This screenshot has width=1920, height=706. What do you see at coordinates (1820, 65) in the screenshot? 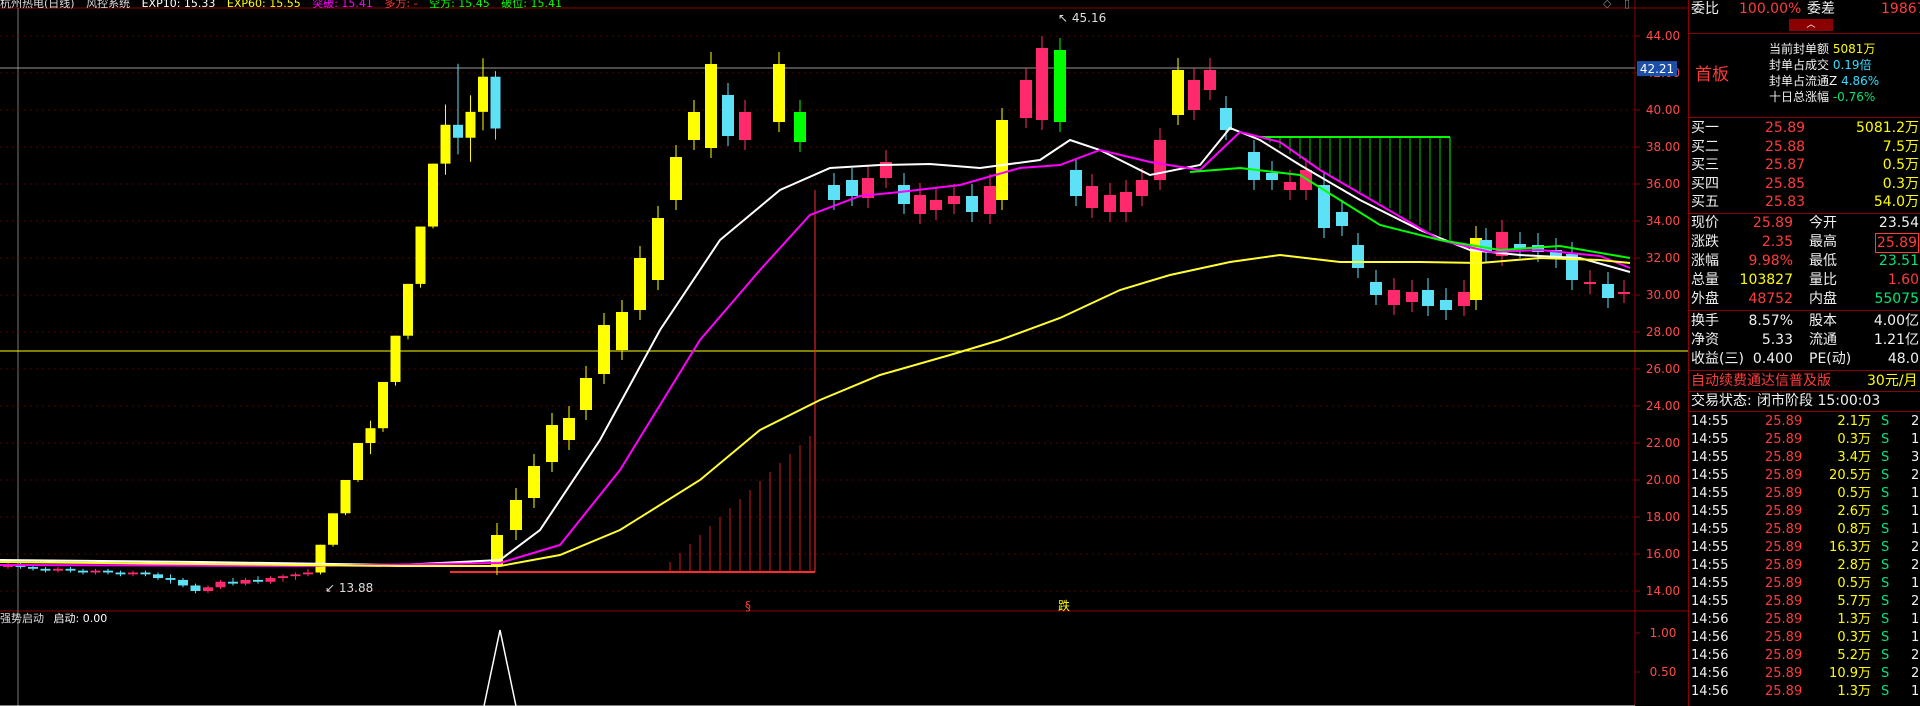
I see `seal-row: 封单占成交 0.19倍` at bounding box center [1820, 65].